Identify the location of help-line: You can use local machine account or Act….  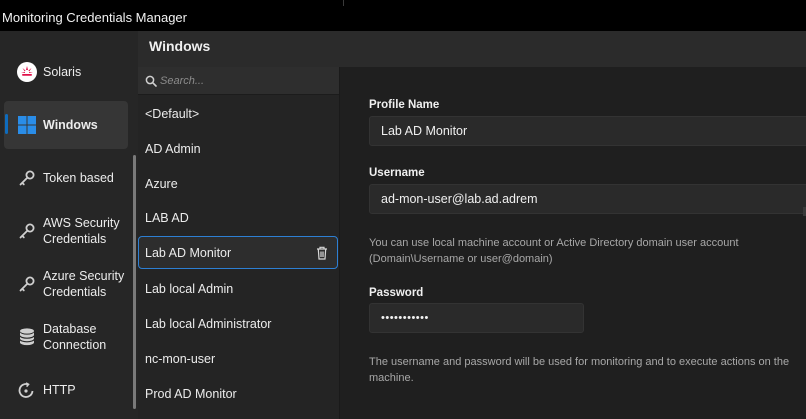
(554, 243).